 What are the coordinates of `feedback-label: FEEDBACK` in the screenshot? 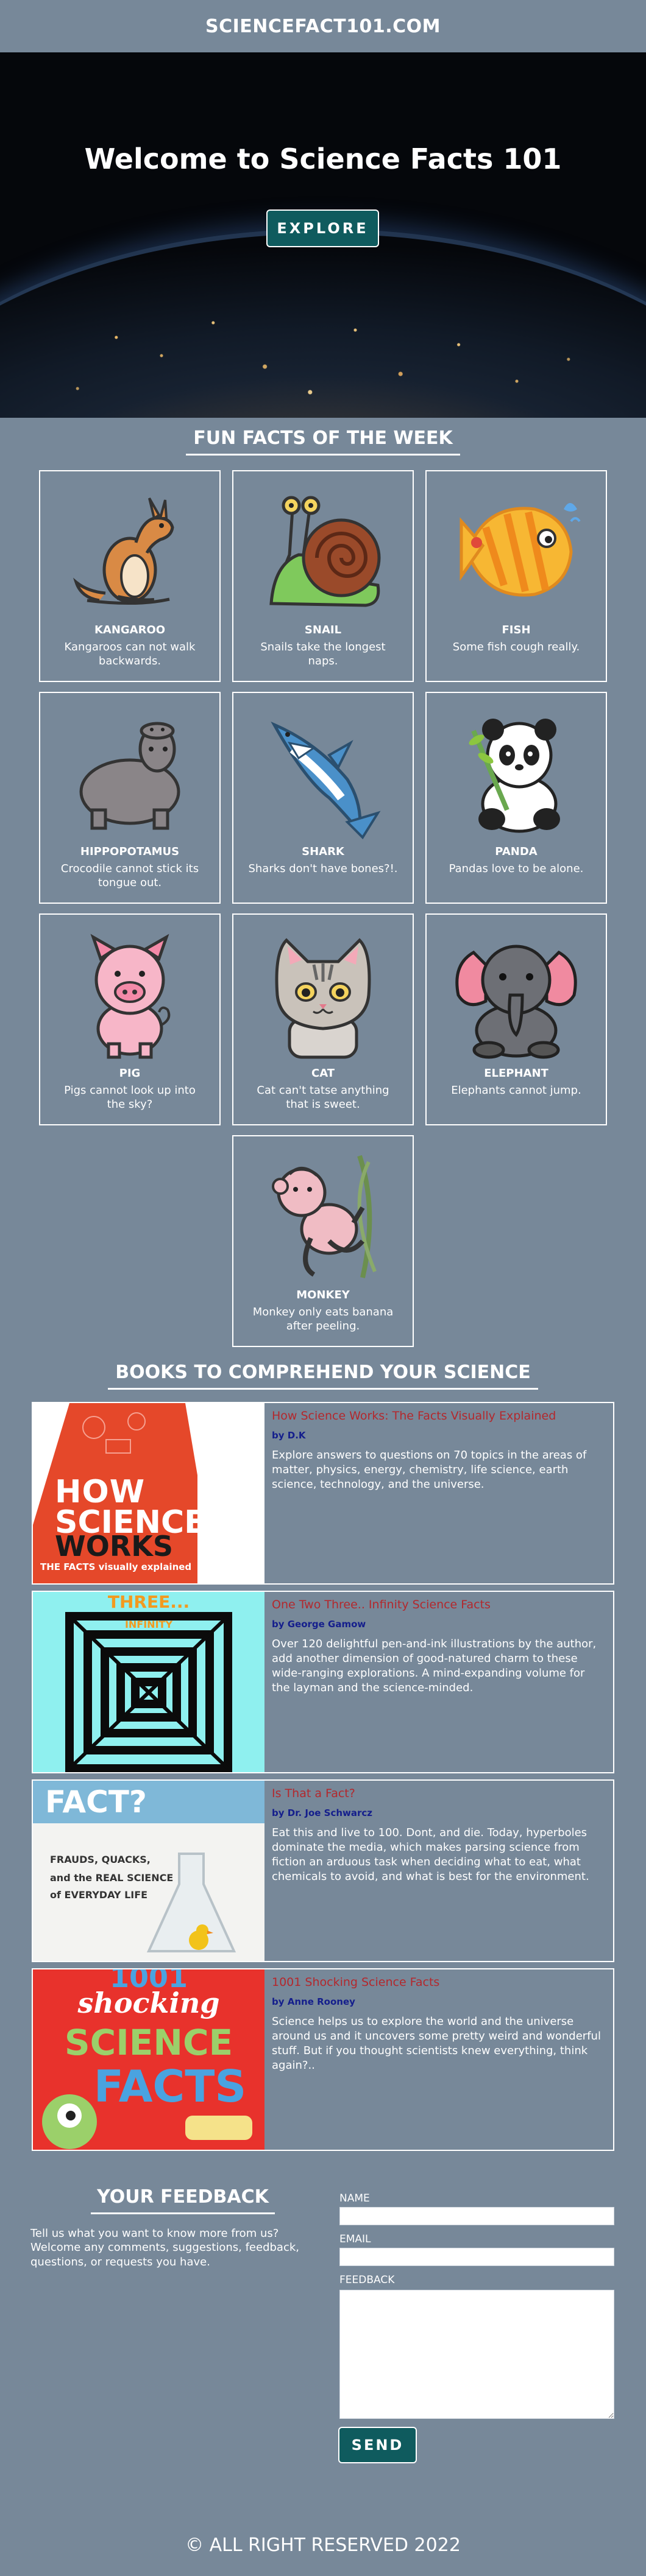 It's located at (367, 2280).